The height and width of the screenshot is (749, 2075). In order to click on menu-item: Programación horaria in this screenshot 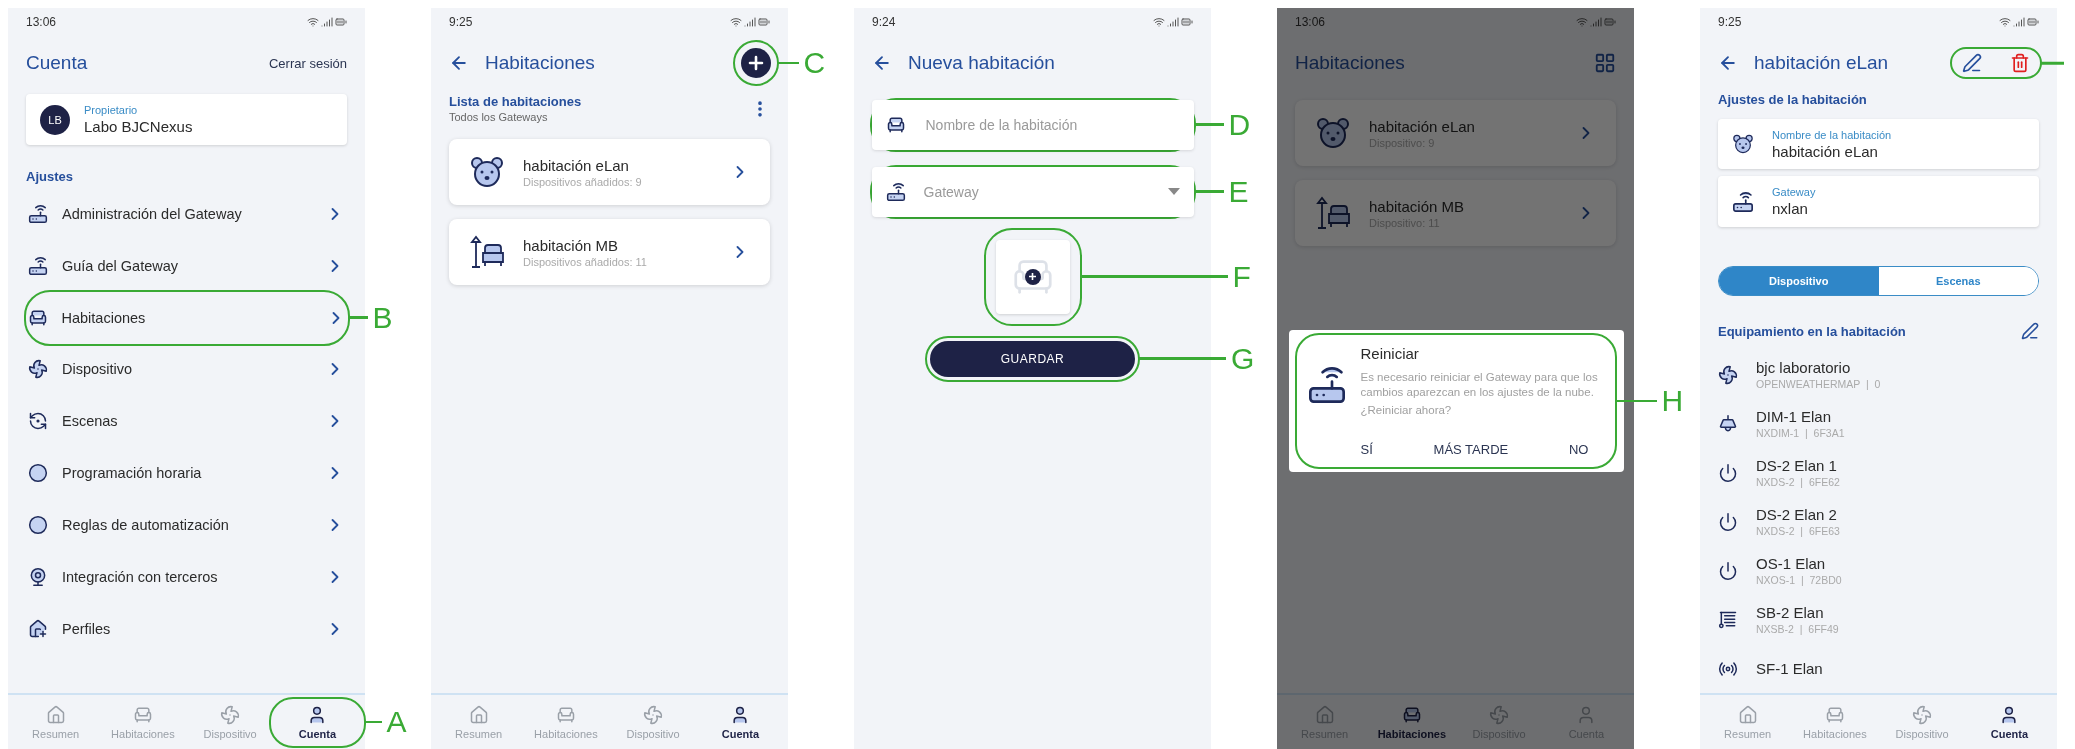, I will do `click(186, 473)`.